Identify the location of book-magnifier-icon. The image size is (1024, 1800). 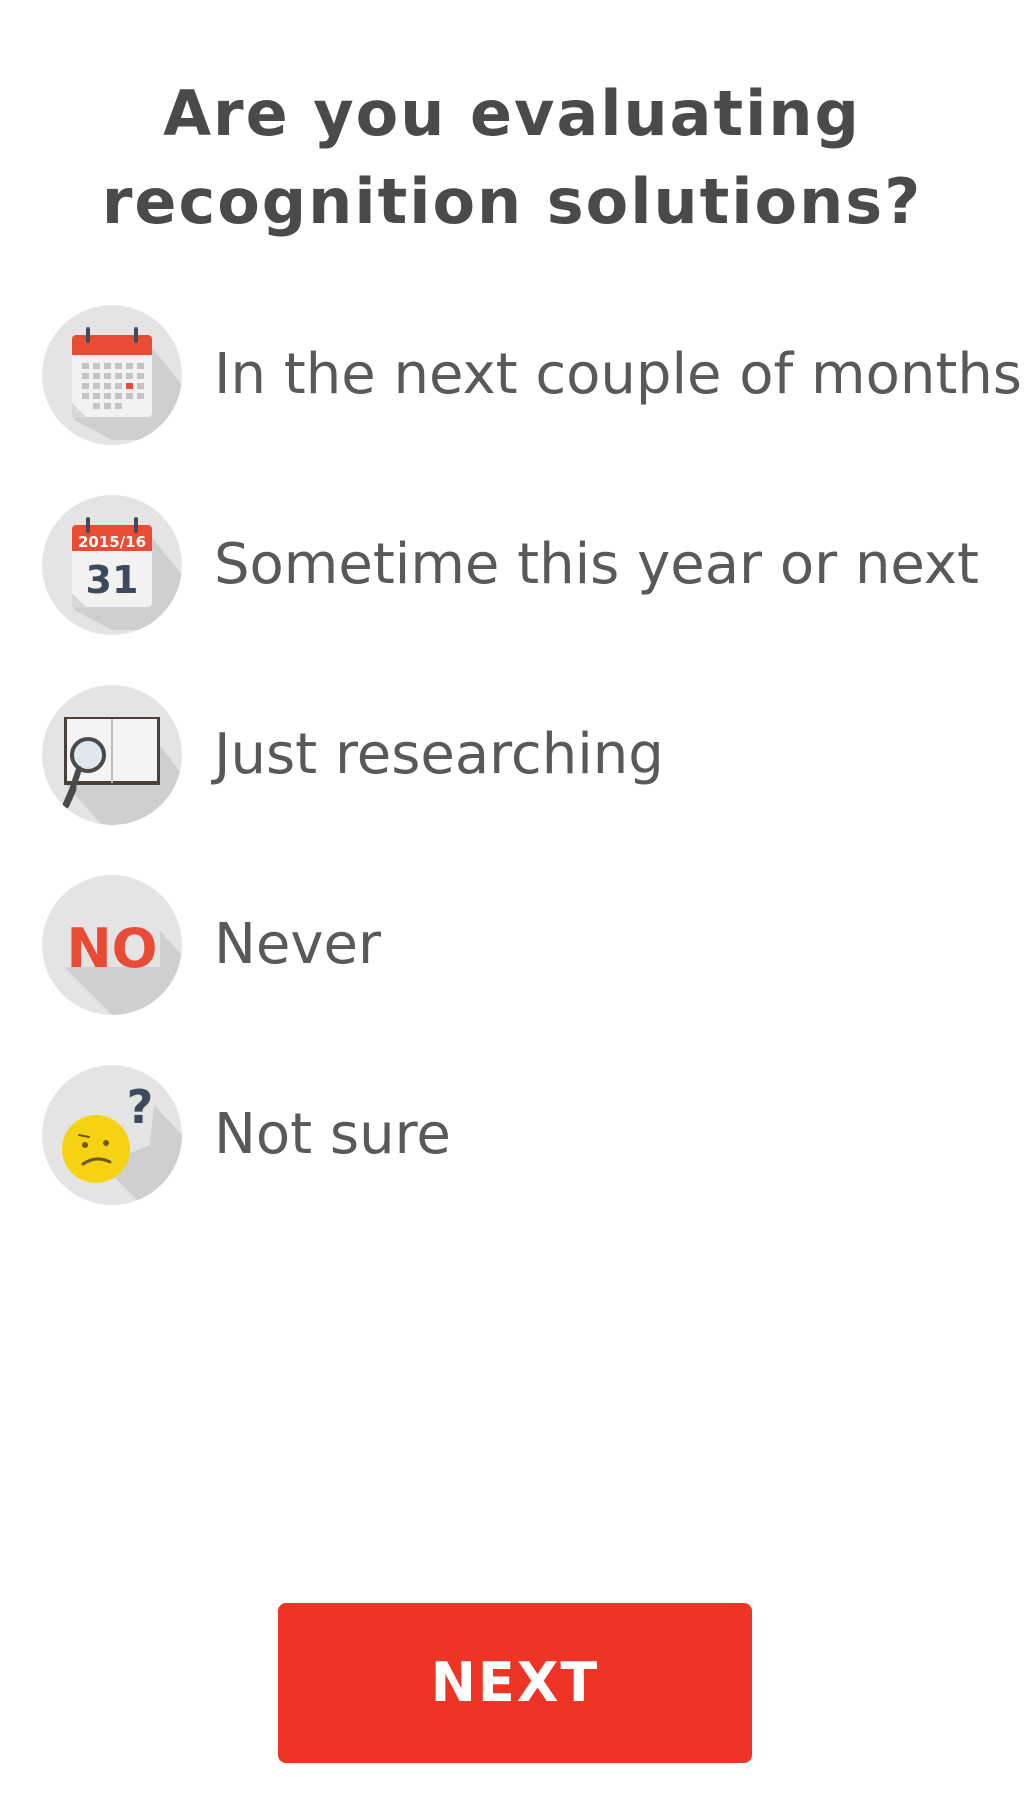
(112, 755).